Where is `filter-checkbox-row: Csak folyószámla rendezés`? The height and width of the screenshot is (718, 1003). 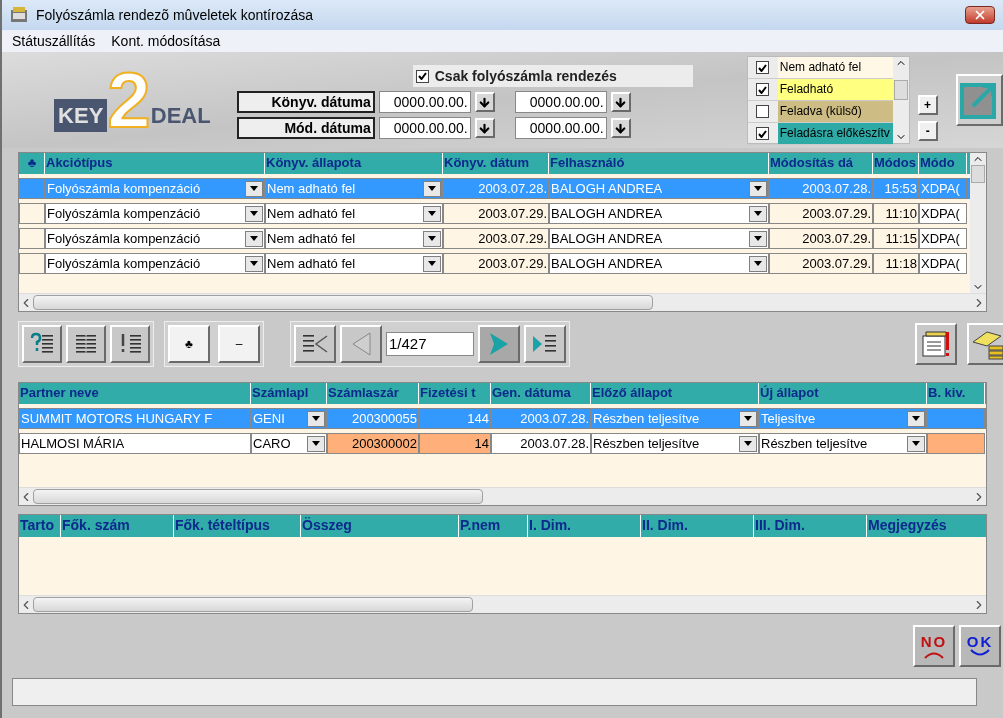 filter-checkbox-row: Csak folyószámla rendezés is located at coordinates (552, 76).